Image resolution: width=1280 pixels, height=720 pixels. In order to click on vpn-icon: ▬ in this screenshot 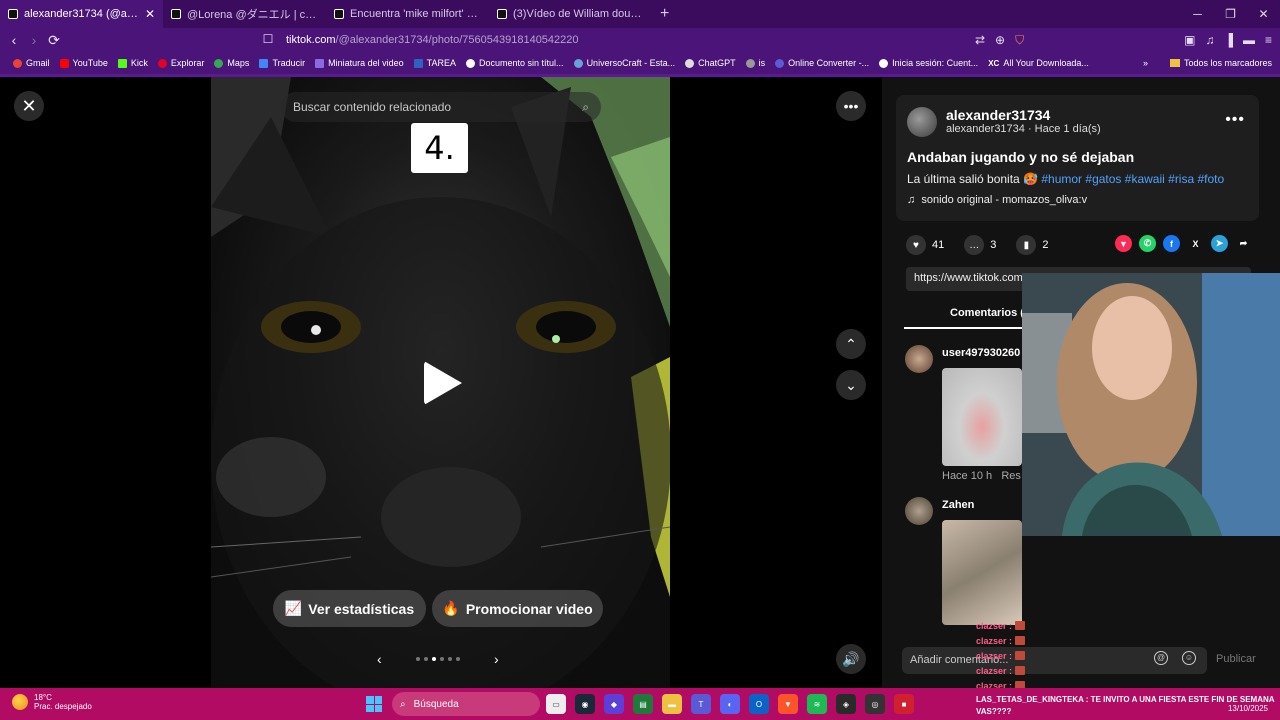, I will do `click(1249, 40)`.